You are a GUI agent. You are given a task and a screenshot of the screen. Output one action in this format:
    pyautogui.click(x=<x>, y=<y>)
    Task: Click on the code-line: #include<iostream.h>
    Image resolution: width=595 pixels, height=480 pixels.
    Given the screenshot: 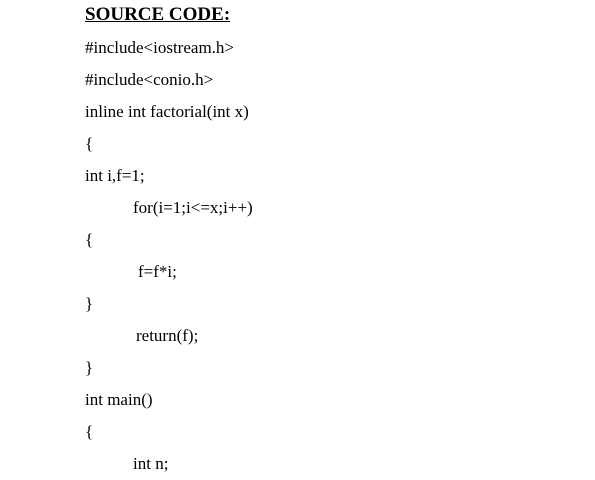 What is the action you would take?
    pyautogui.click(x=159, y=47)
    